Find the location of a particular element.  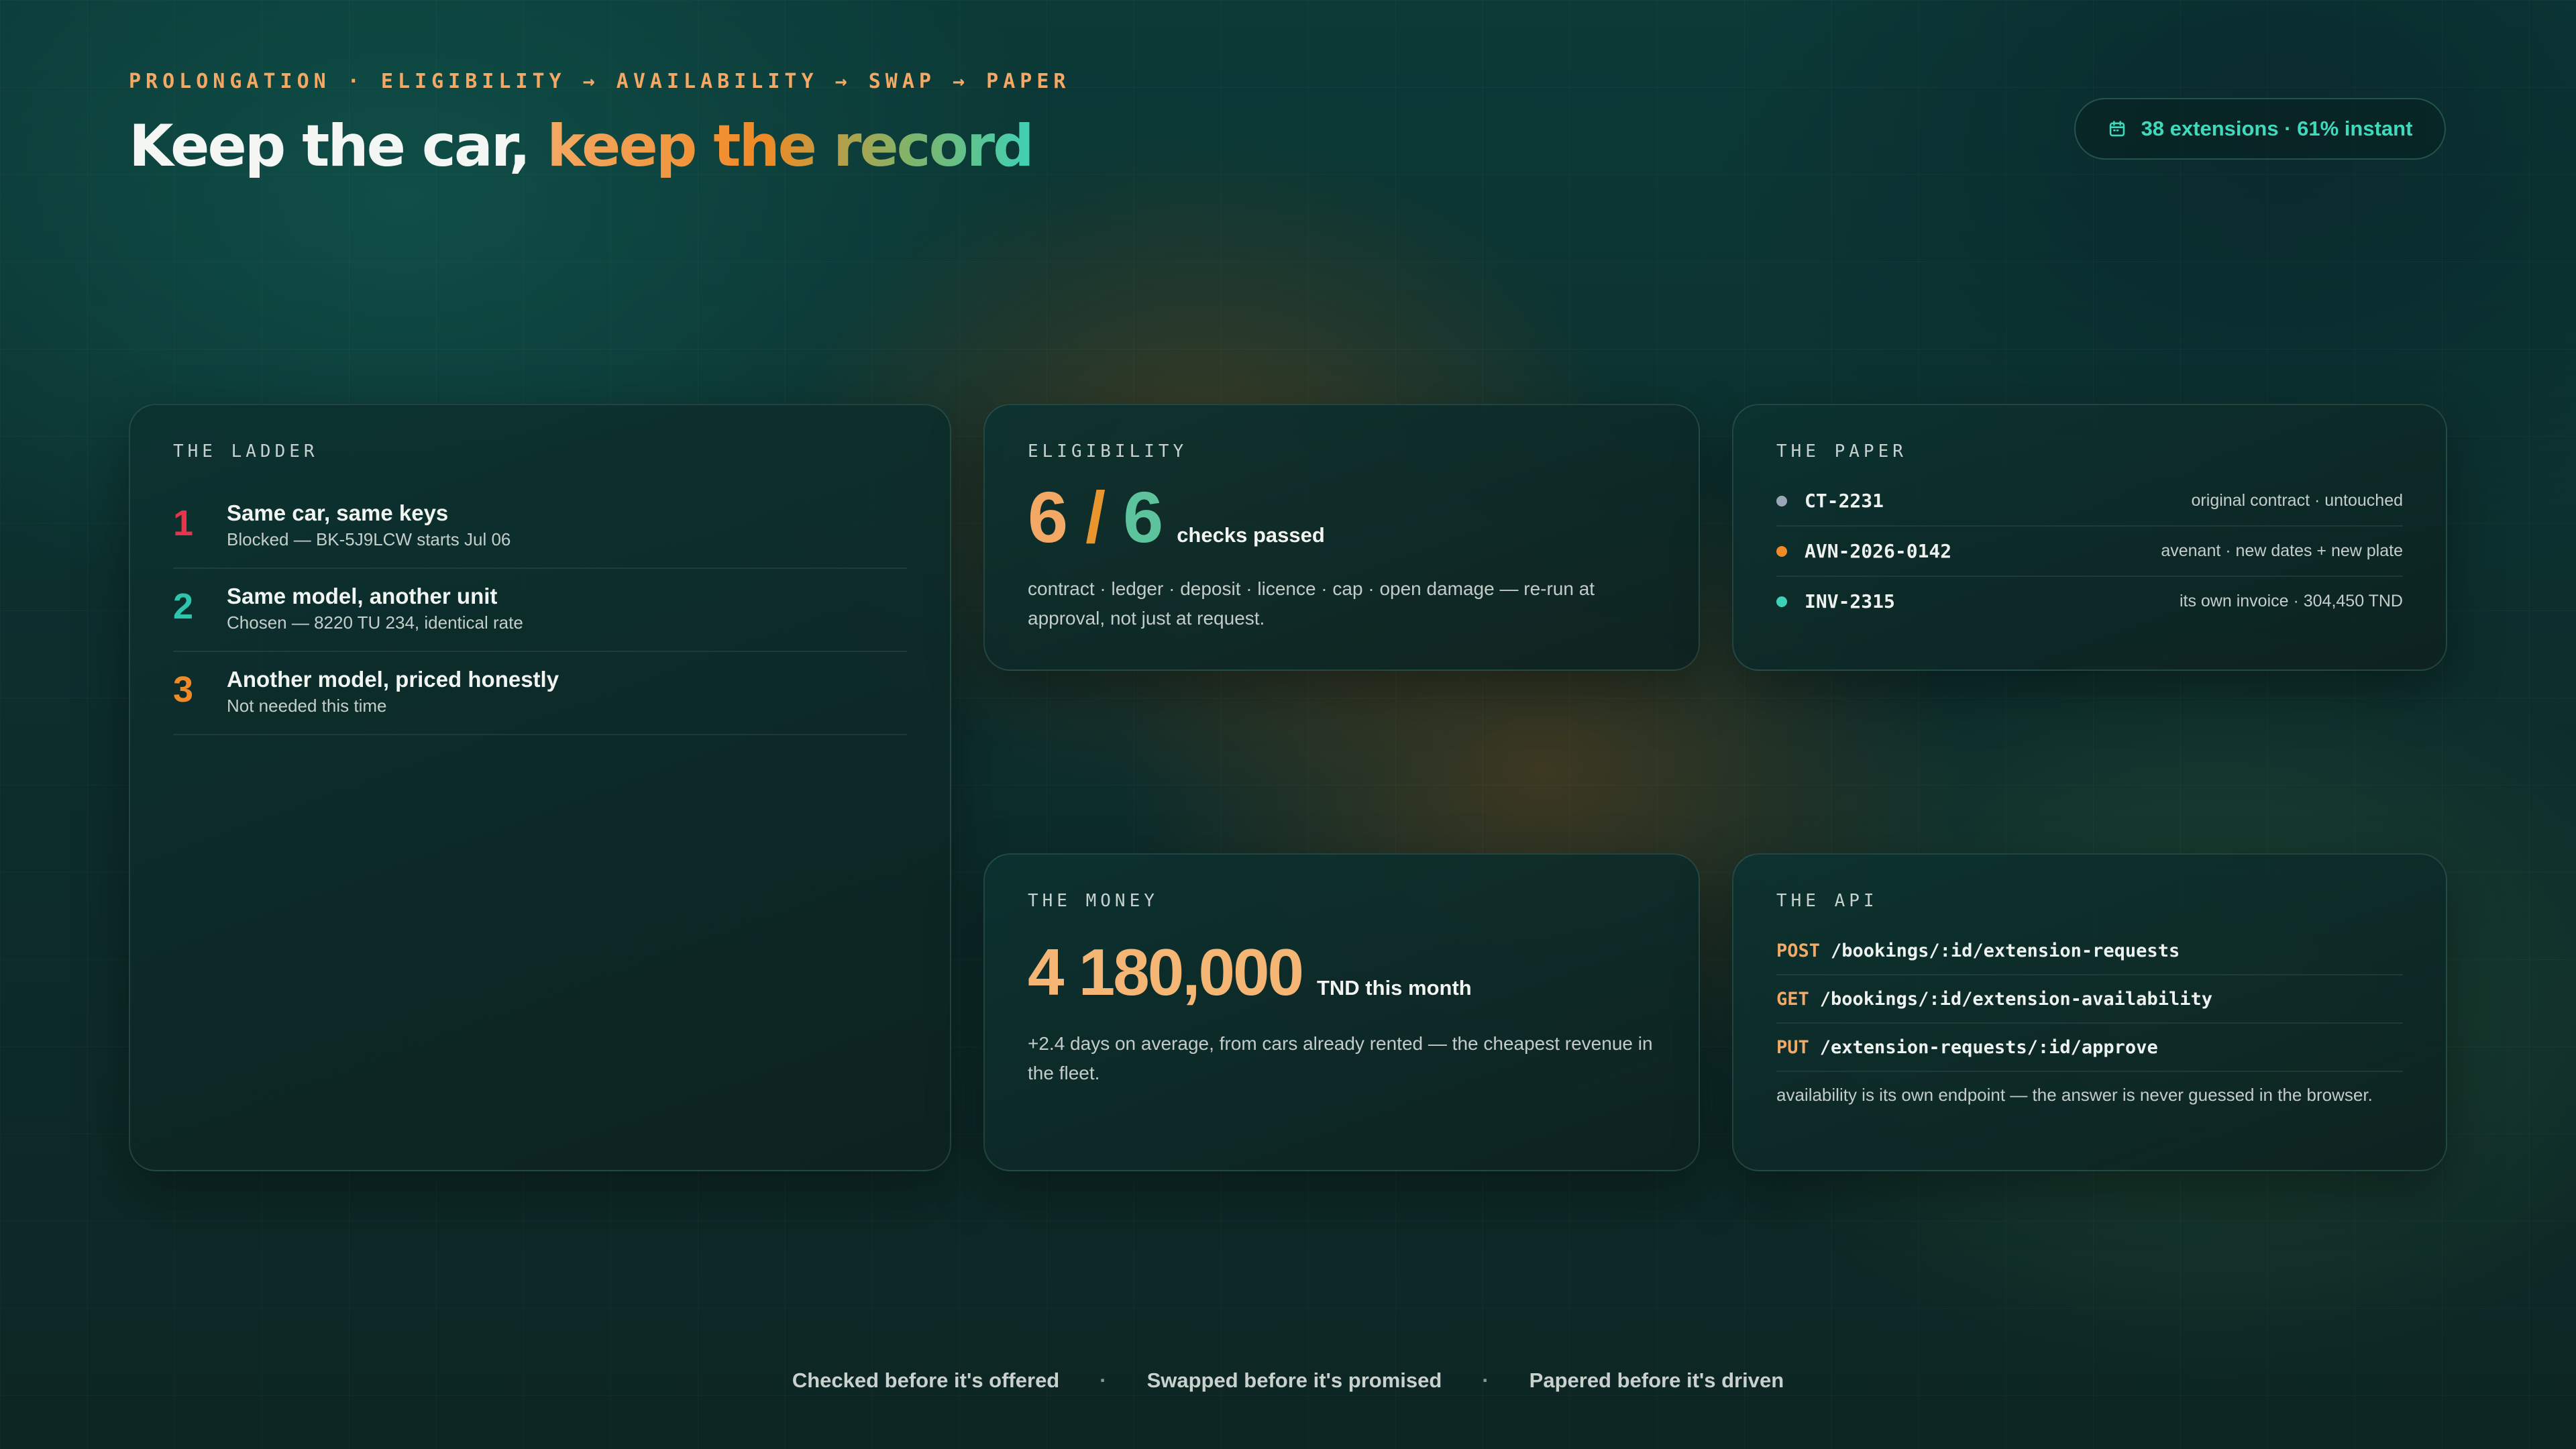

rung-title: Another model, priced honestly is located at coordinates (393, 679).